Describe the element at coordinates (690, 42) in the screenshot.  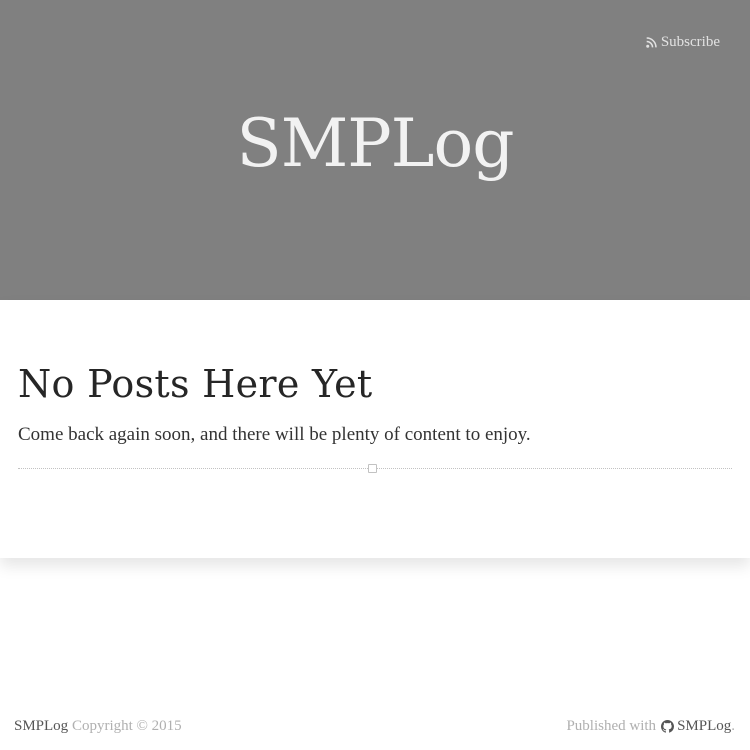
I see `subscribe-label: Subscribe` at that location.